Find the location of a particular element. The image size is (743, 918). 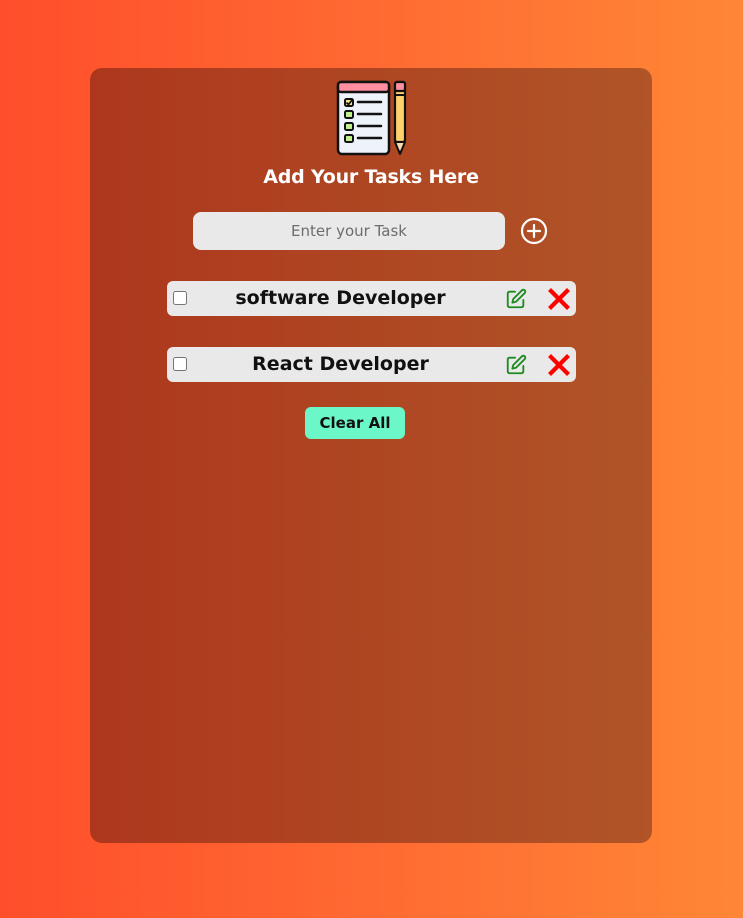

plus-circle-icon is located at coordinates (534, 231).